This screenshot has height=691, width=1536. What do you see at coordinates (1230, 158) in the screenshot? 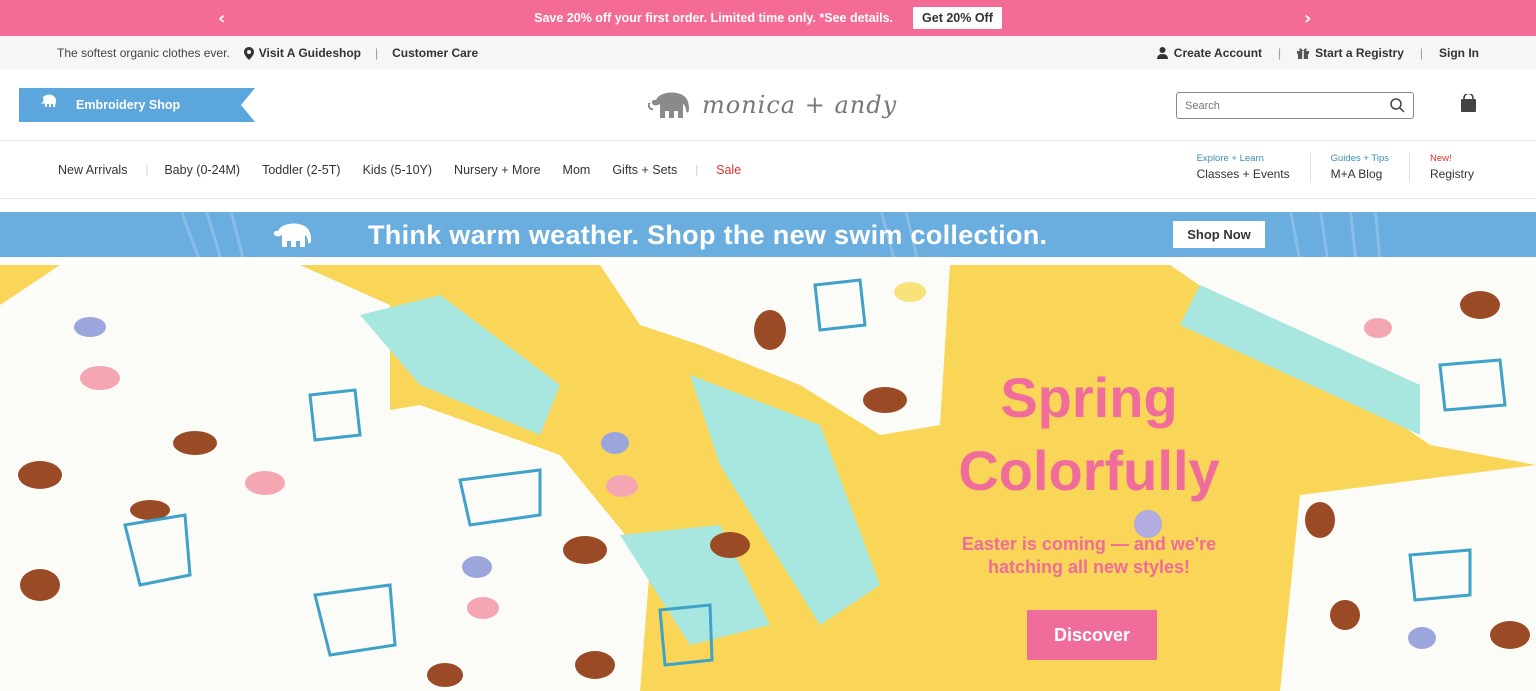
I see `nav-classes-kicker: Explore + Learn` at bounding box center [1230, 158].